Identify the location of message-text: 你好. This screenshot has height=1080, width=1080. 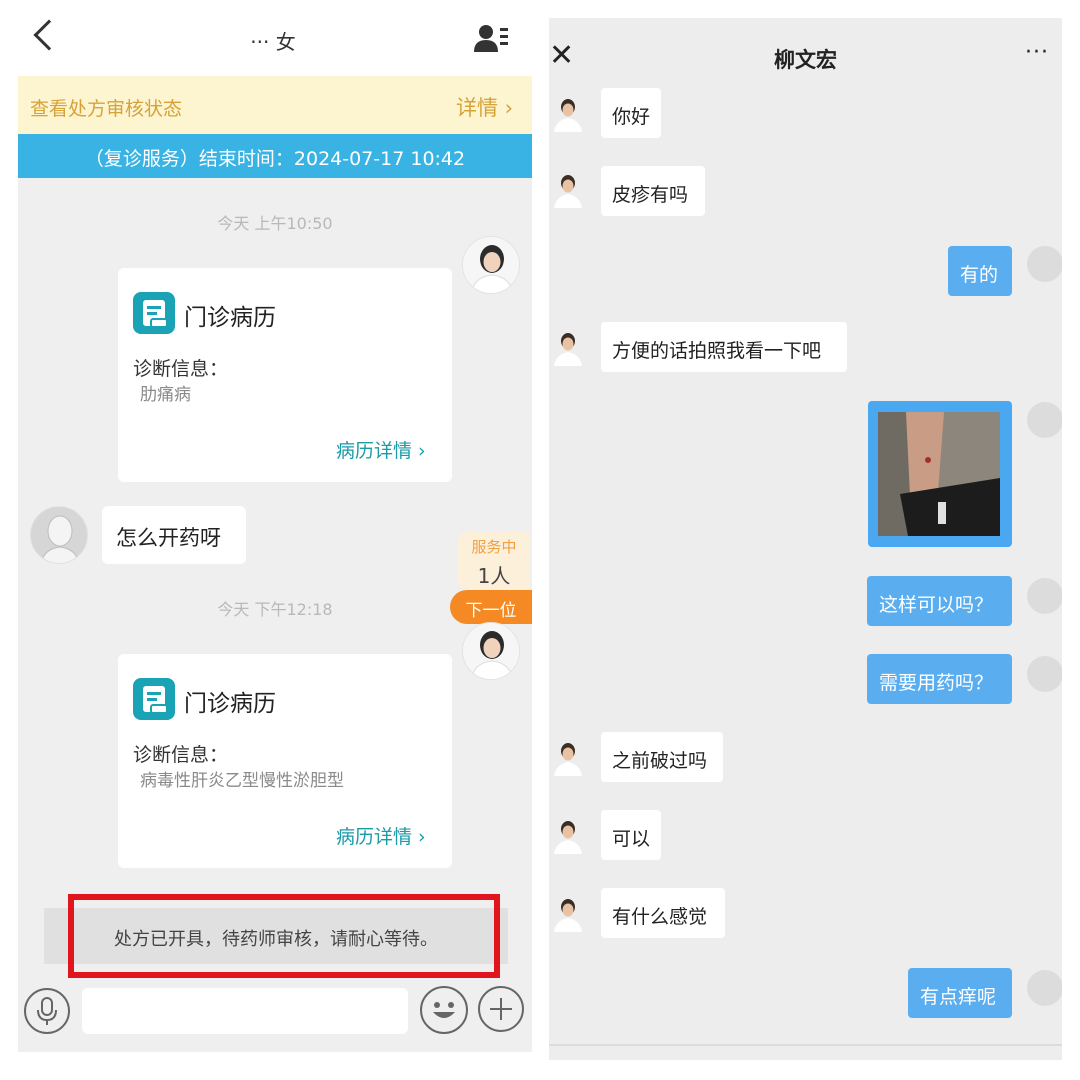
(631, 117).